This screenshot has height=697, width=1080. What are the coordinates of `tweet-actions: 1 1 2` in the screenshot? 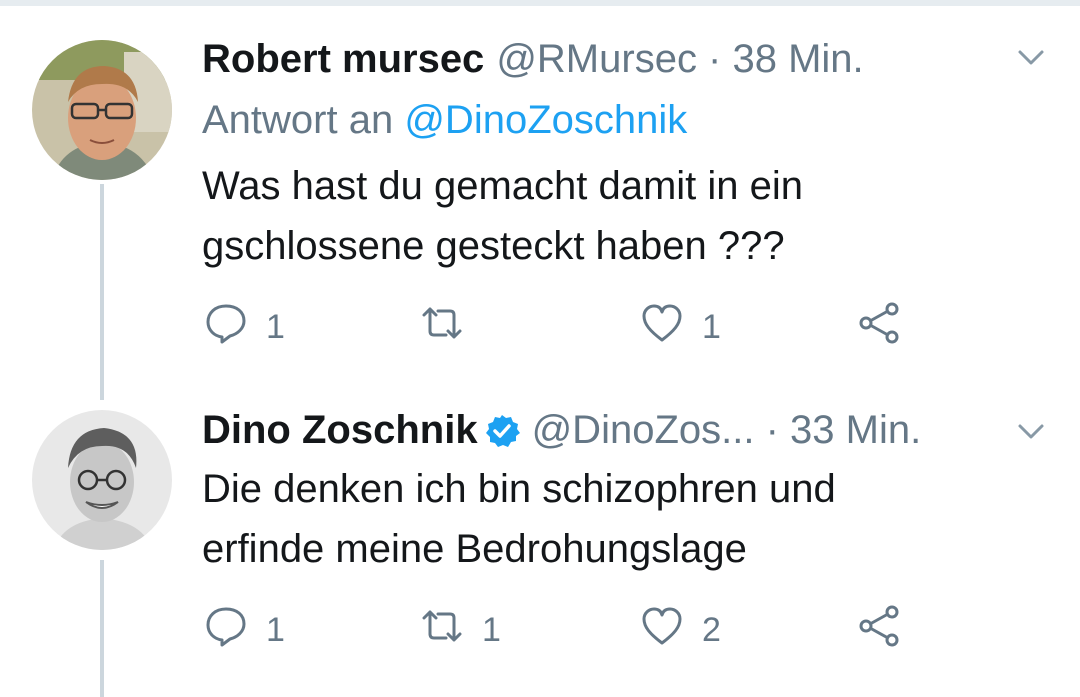 It's located at (562, 630).